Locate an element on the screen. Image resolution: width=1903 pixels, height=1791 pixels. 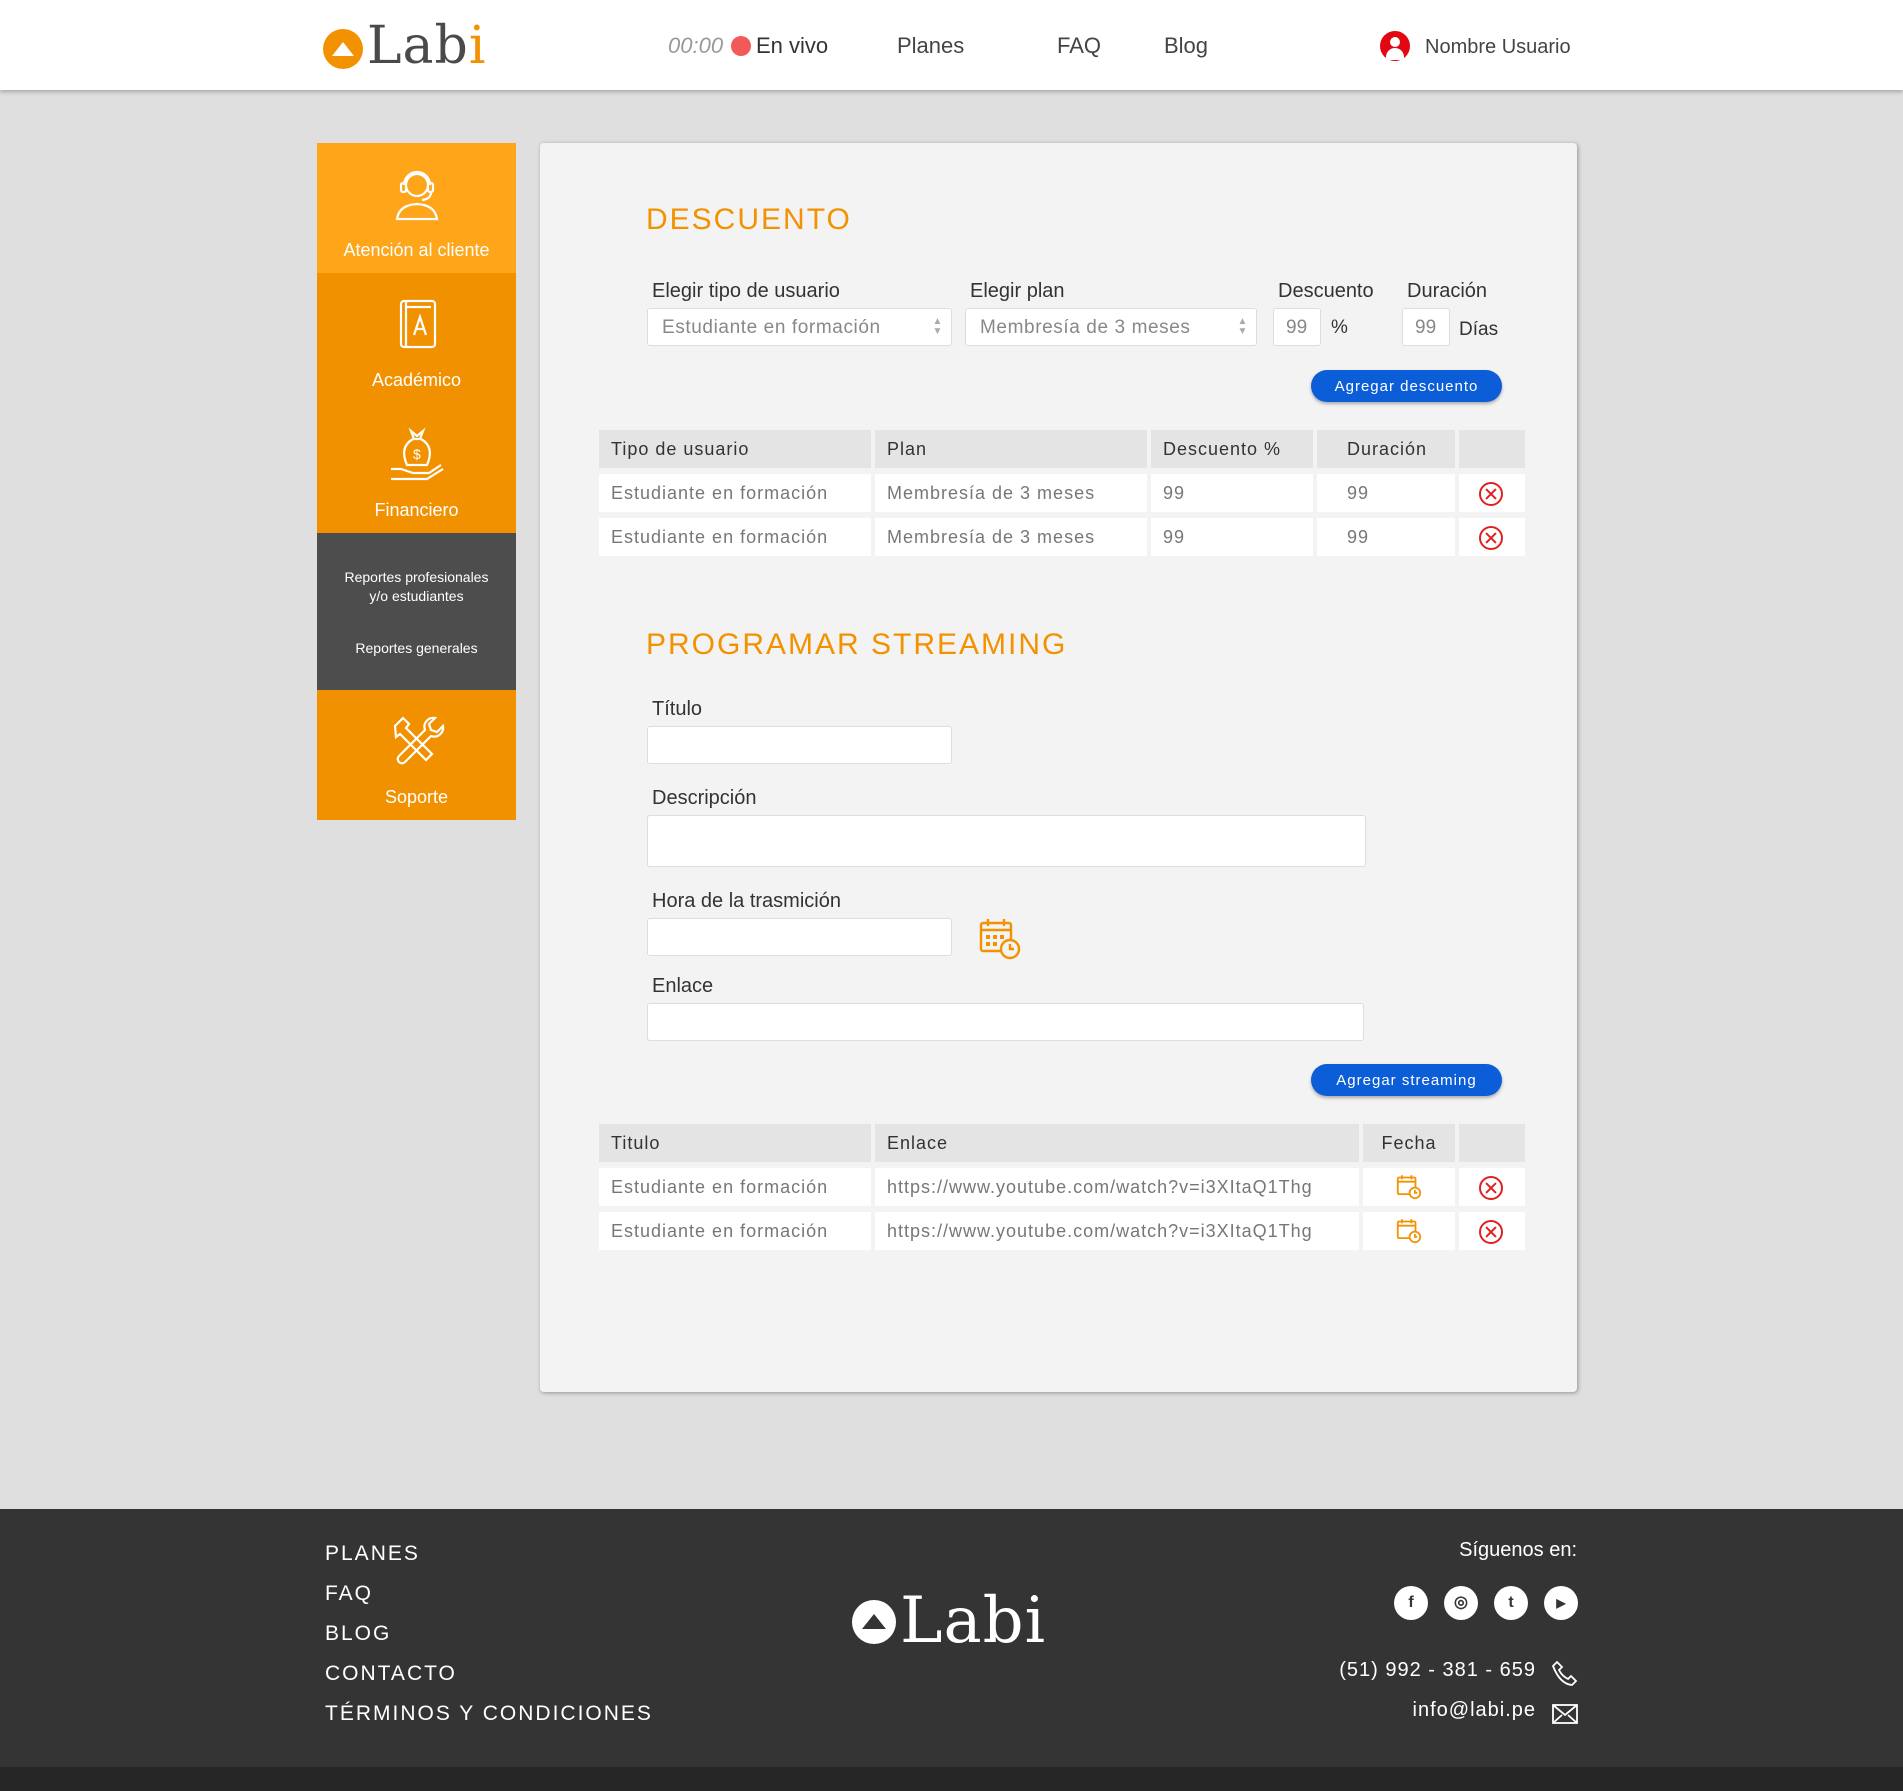
footer-phone: (51) 992 - 381 - 659 is located at coordinates (1437, 1670).